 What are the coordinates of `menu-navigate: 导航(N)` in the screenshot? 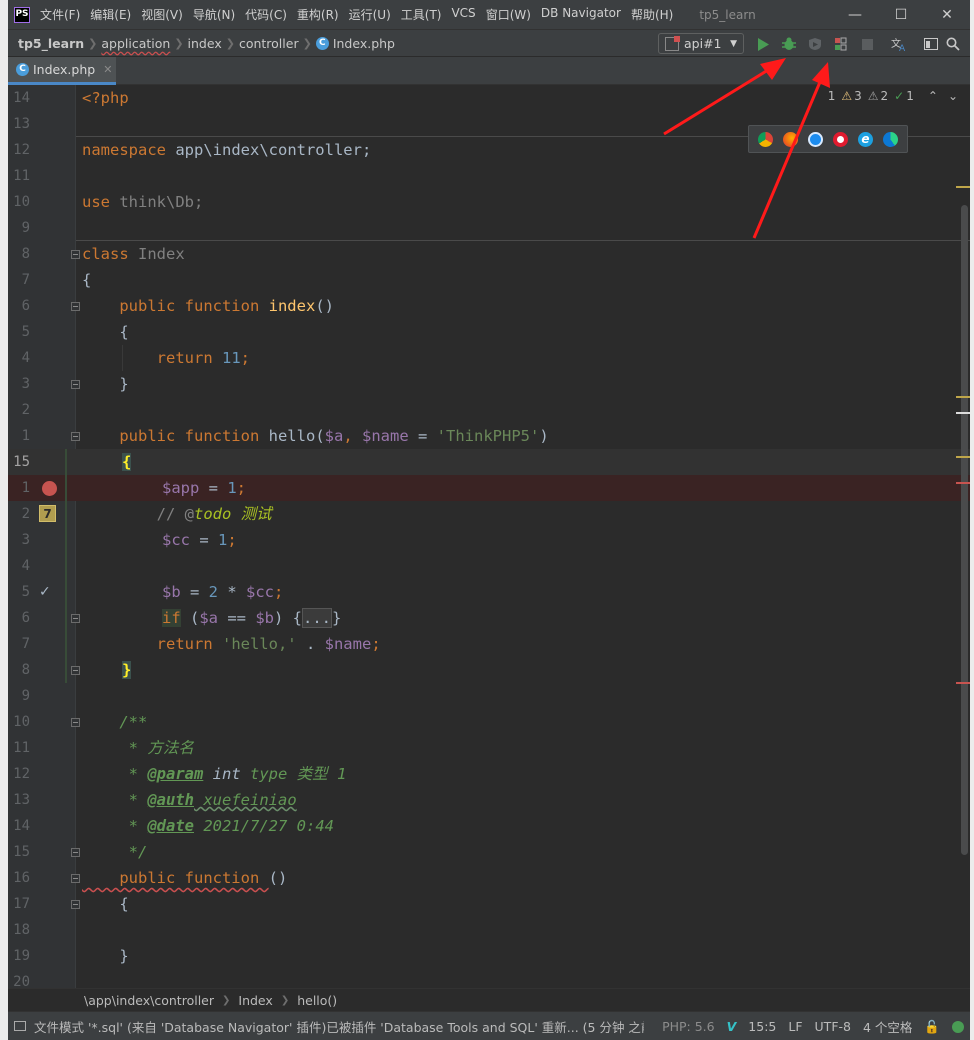 It's located at (214, 14).